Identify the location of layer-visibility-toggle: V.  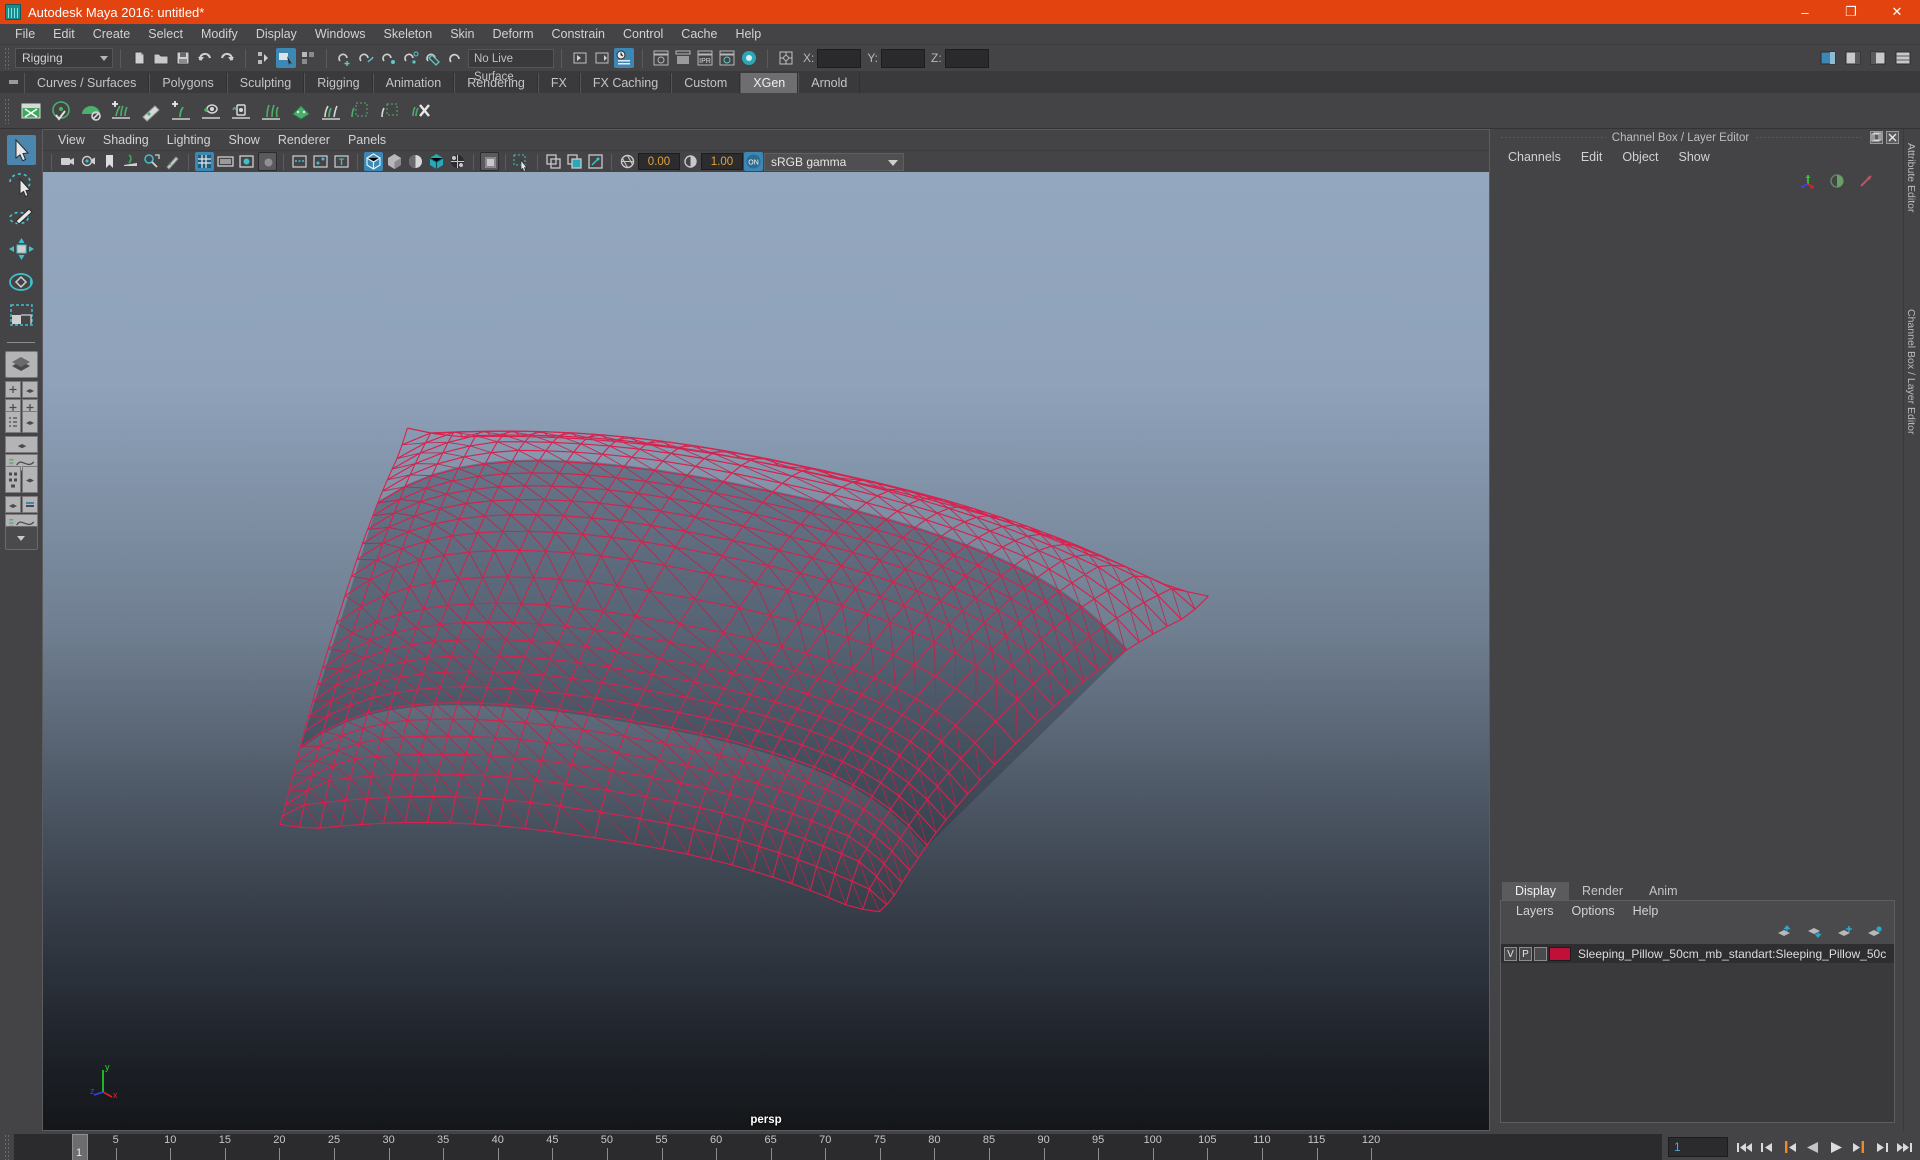
(1510, 953).